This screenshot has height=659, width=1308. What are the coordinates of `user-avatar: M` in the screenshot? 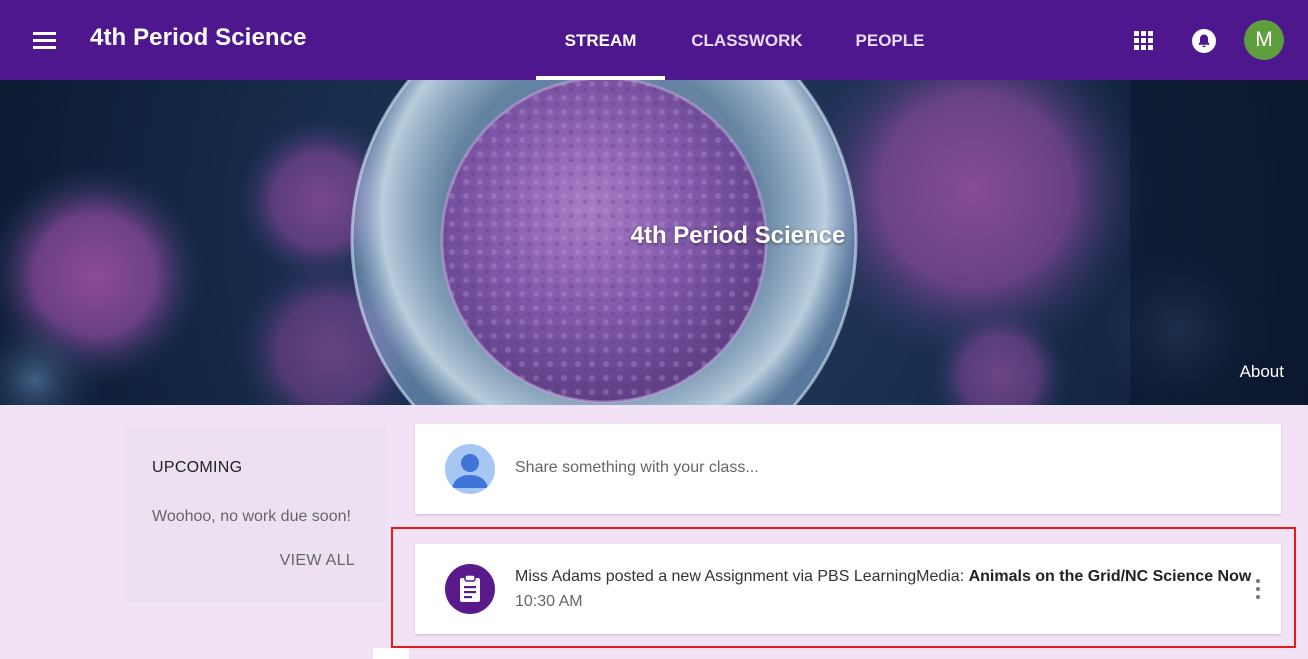 It's located at (1264, 40).